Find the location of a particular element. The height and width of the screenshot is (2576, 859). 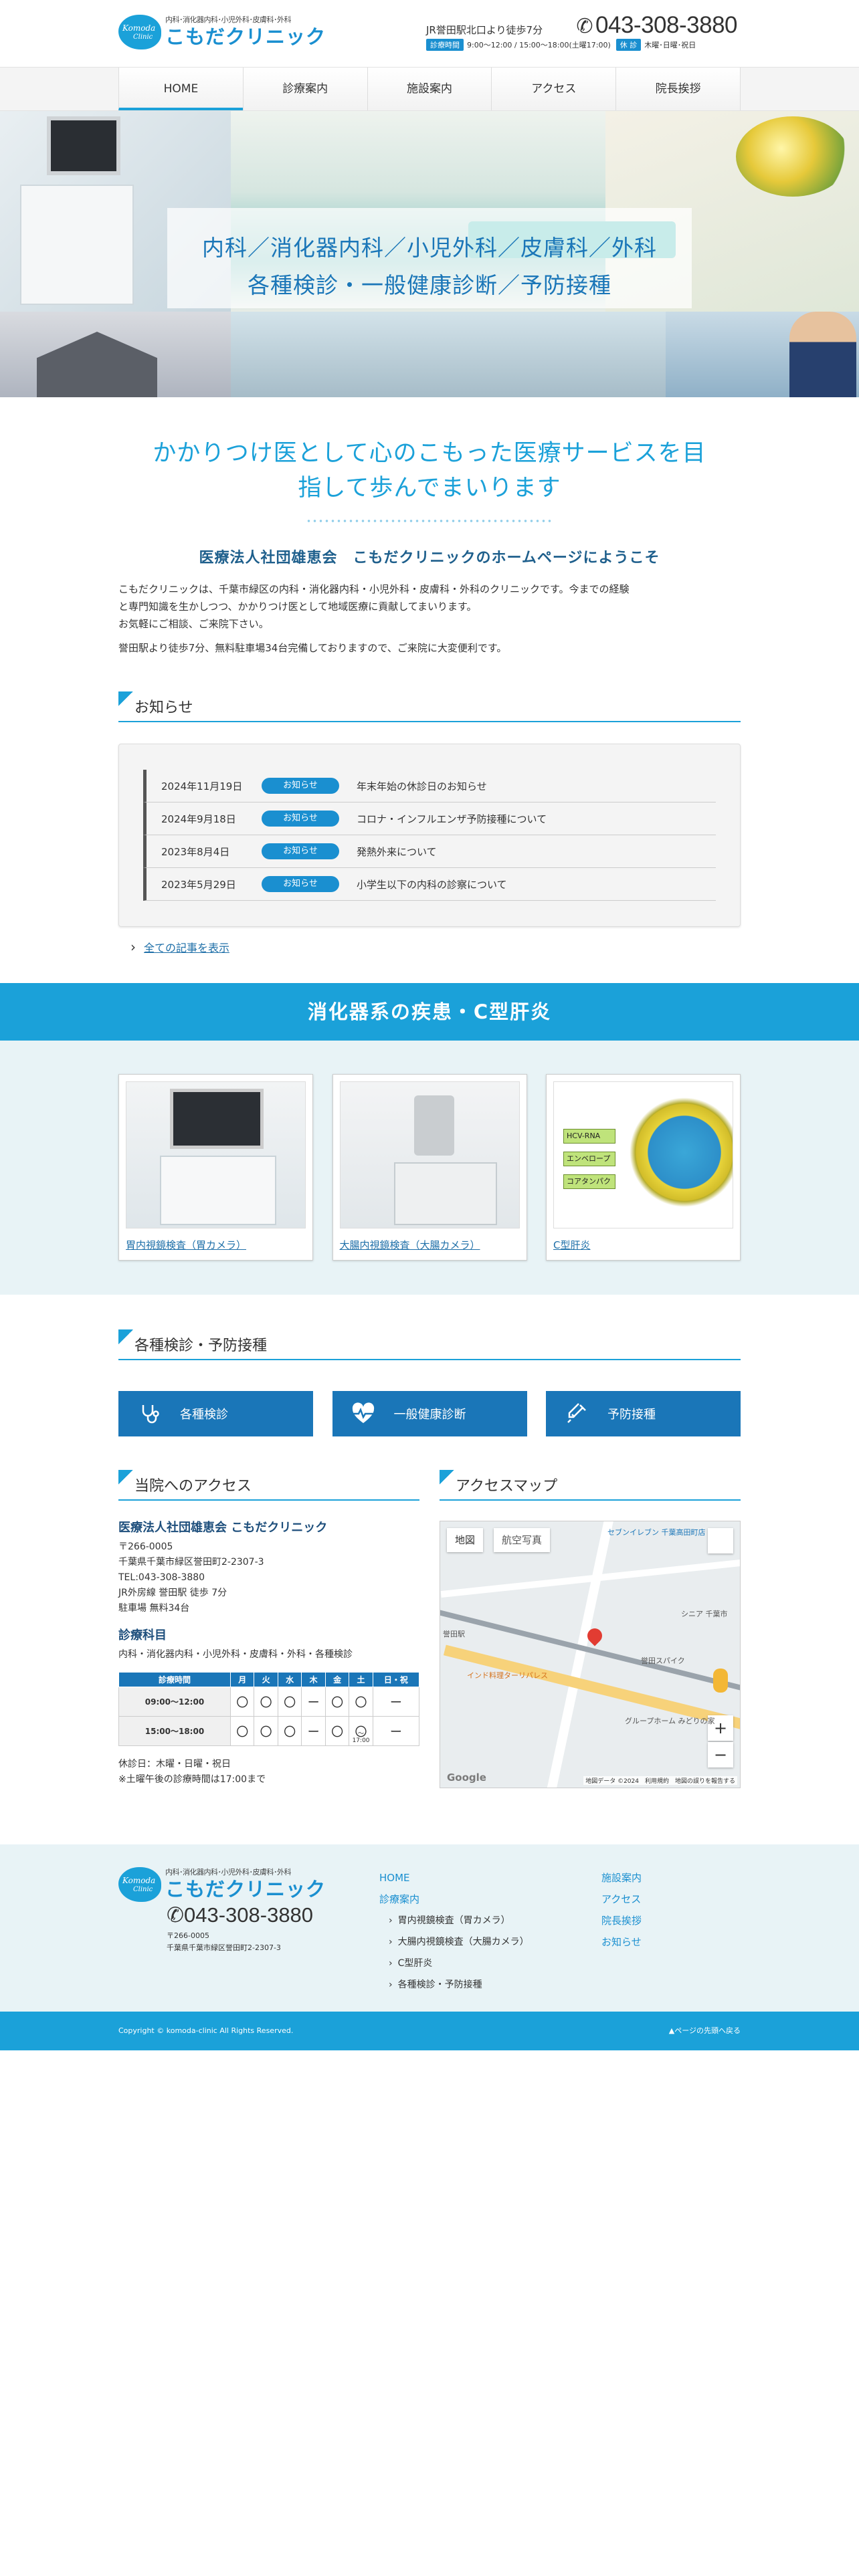

map-tab-map: 地図 is located at coordinates (465, 1540).